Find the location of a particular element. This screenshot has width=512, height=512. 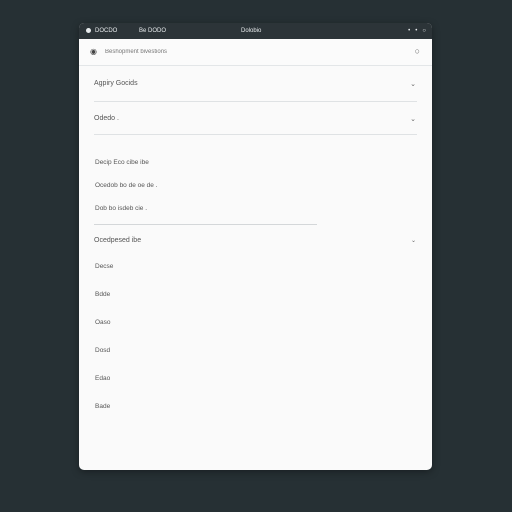

accordion-section-3-label: Ocedpesed ibe is located at coordinates (118, 240).